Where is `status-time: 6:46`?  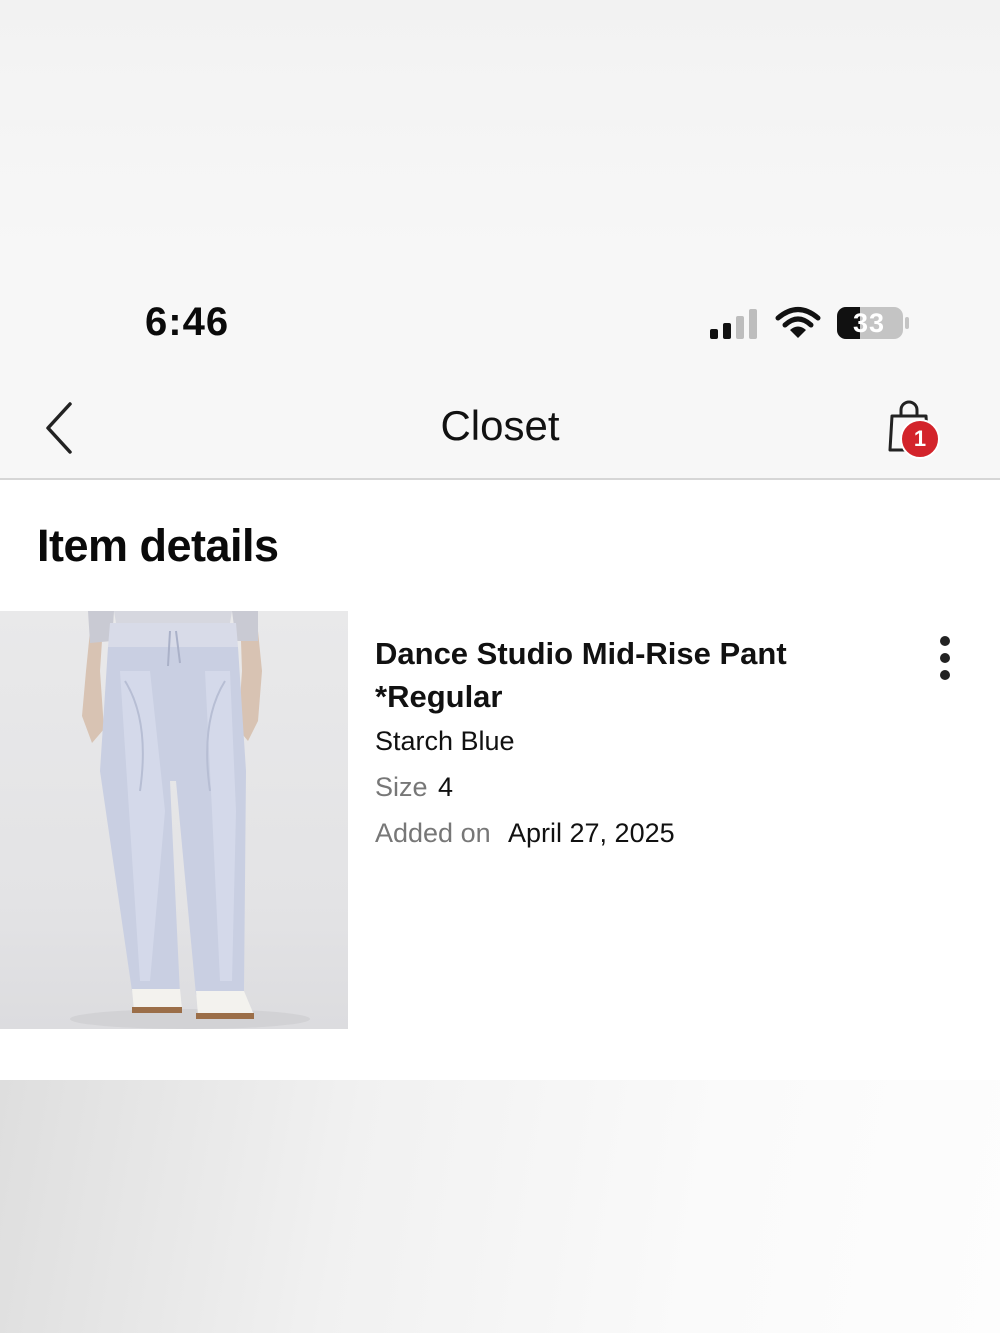
status-time: 6:46 is located at coordinates (187, 322).